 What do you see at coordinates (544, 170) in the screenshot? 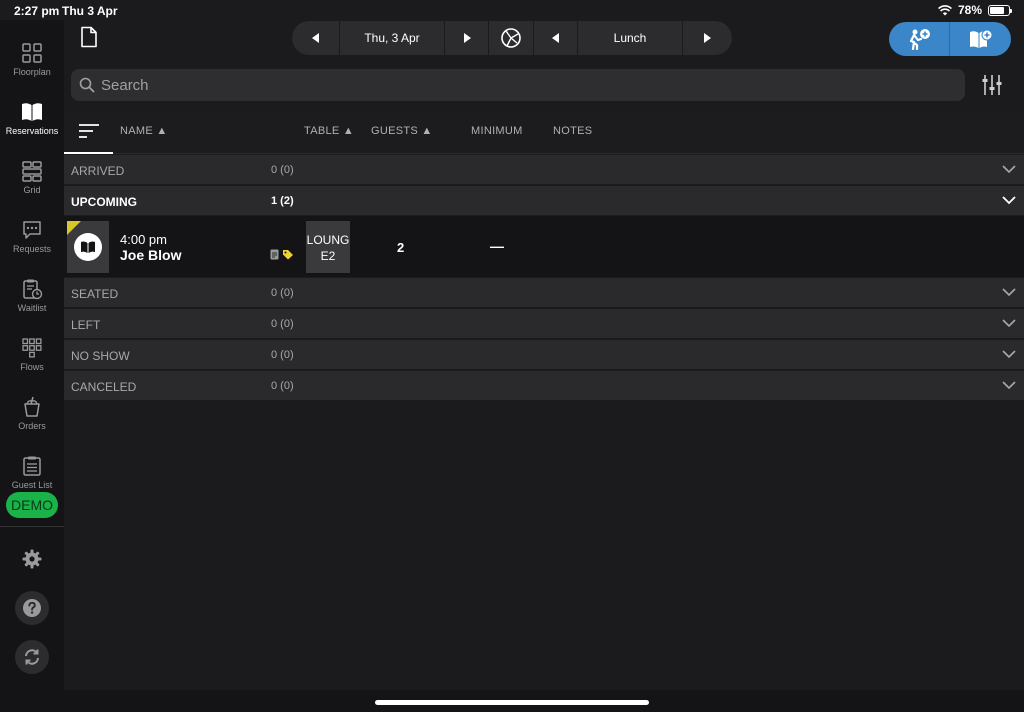
I see `group-arrived: ARRIVED 0 (0)` at bounding box center [544, 170].